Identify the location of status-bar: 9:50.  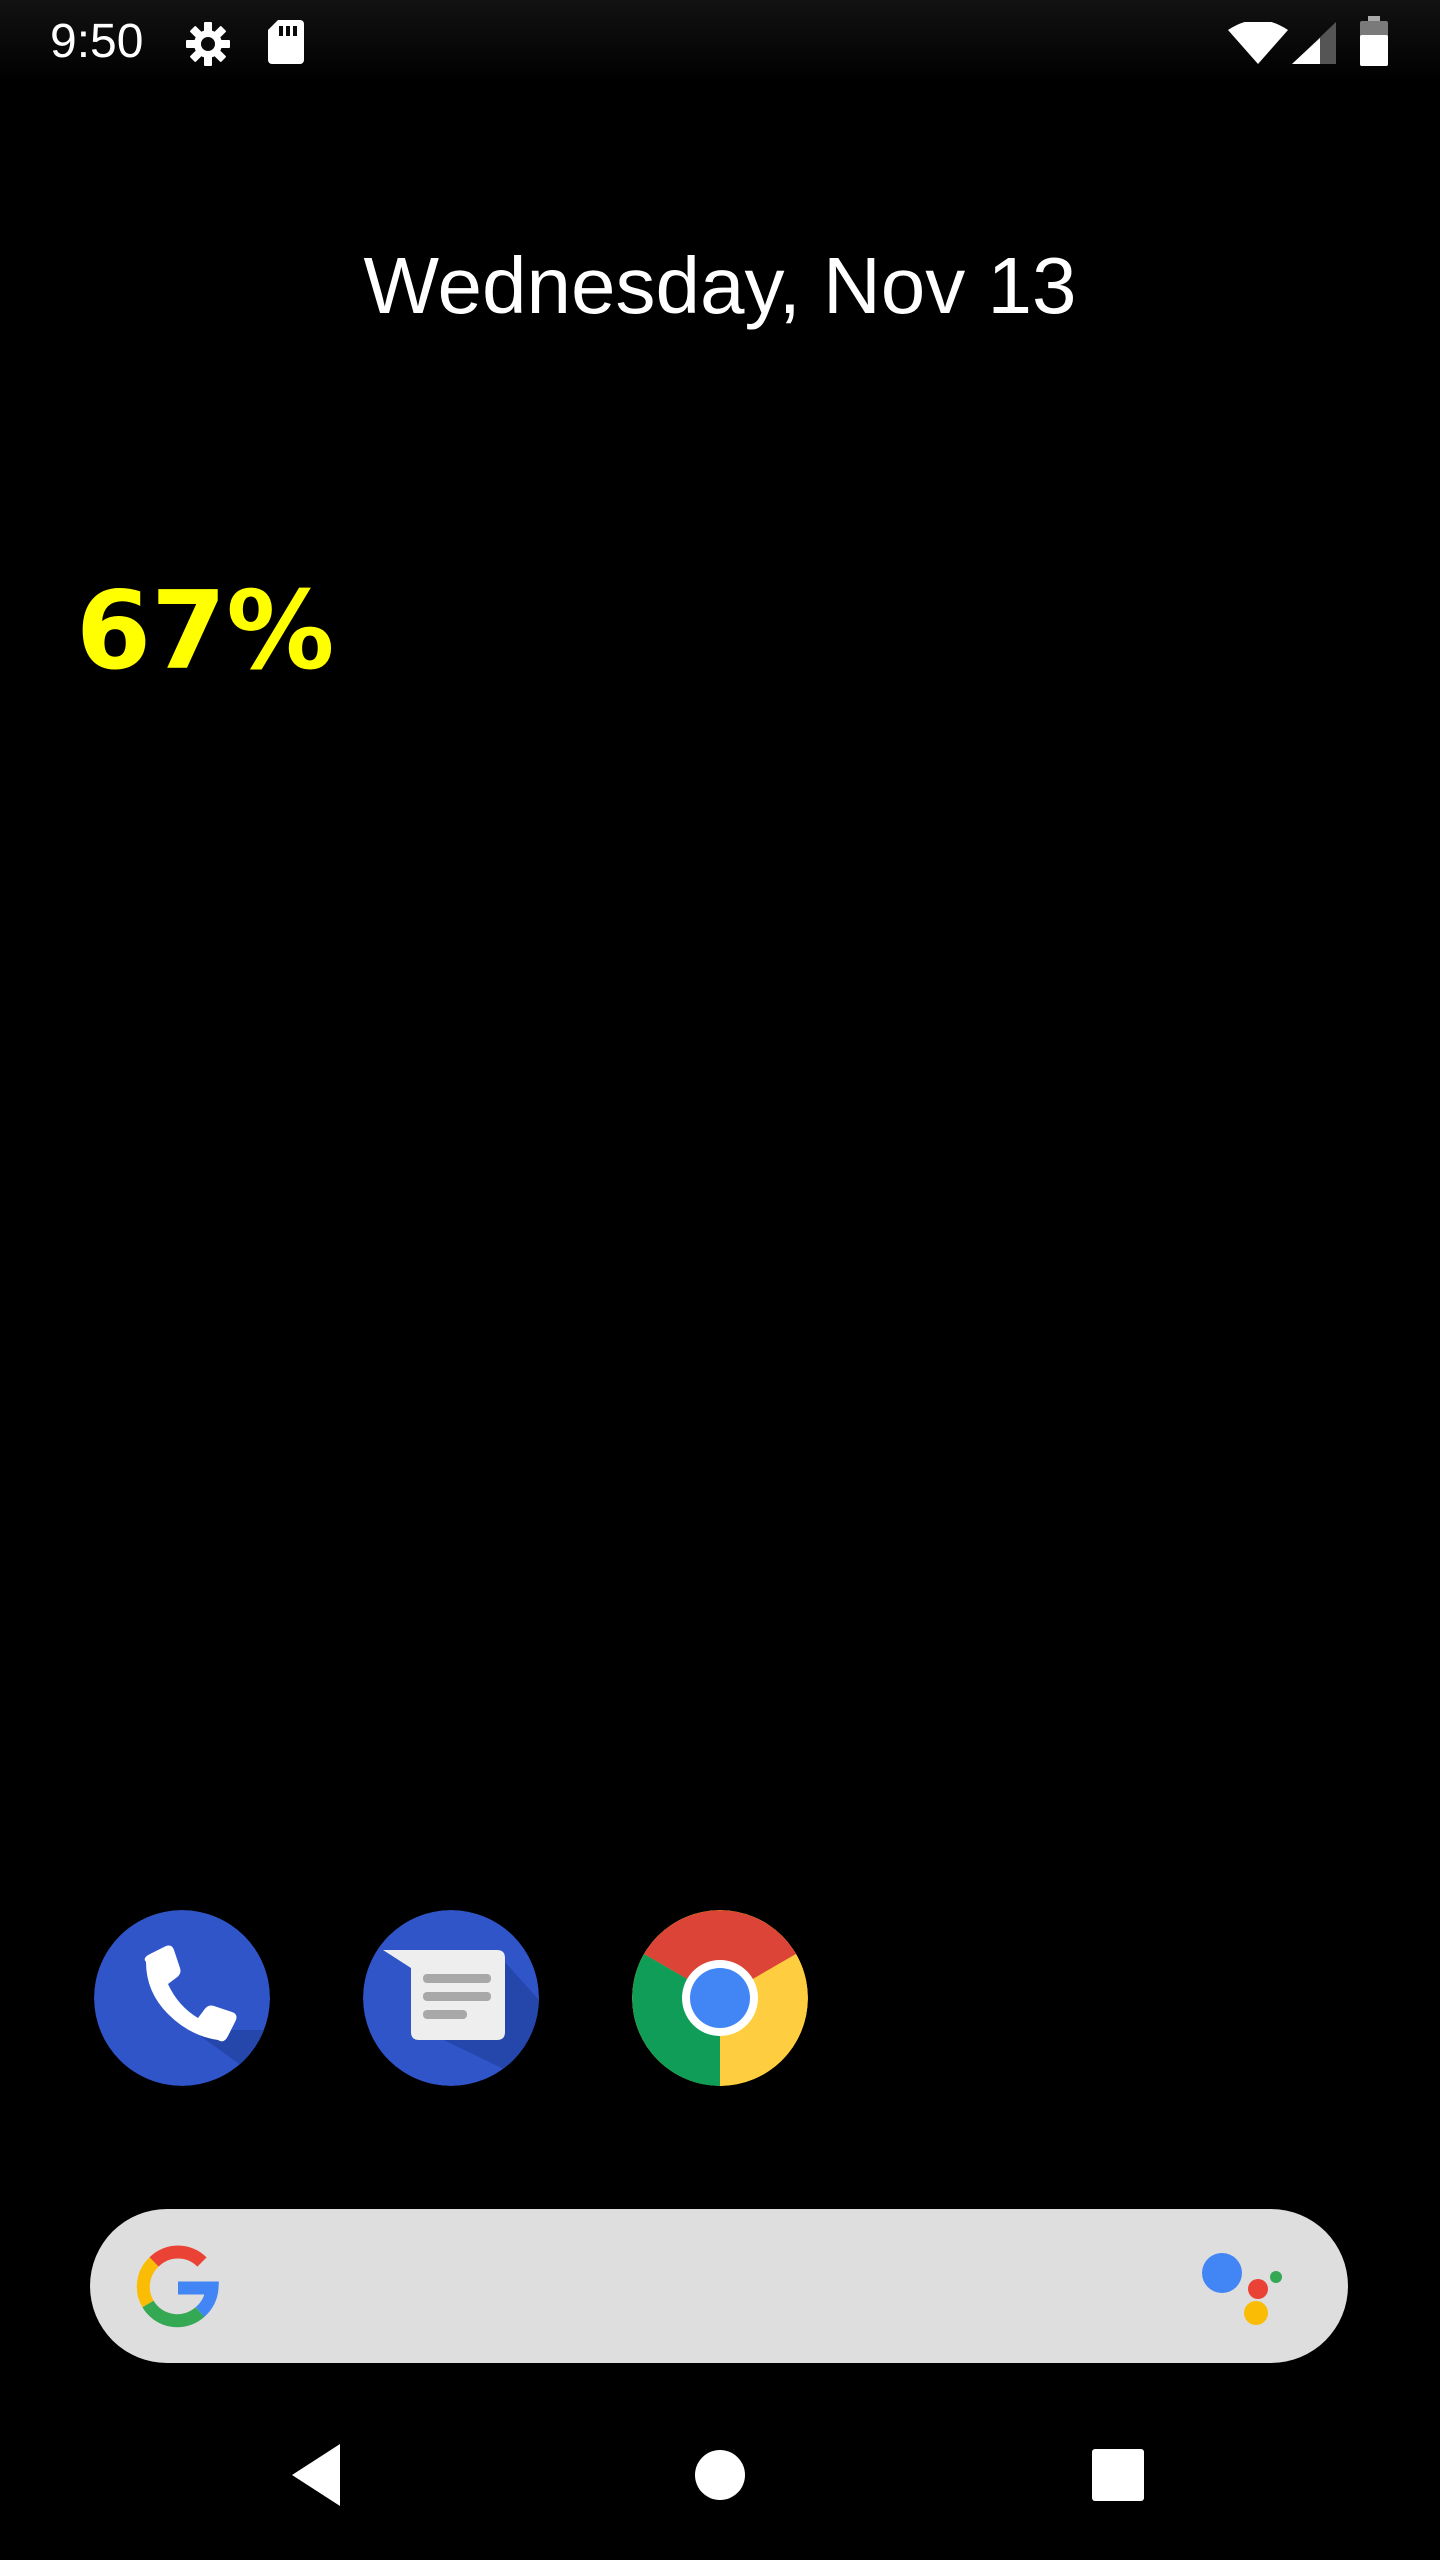
(720, 42).